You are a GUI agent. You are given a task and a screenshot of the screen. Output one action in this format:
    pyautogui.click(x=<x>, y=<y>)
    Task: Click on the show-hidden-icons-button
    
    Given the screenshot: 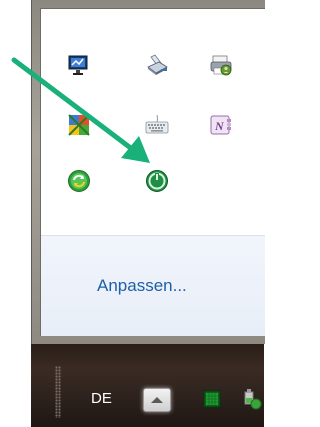 What is the action you would take?
    pyautogui.click(x=157, y=400)
    